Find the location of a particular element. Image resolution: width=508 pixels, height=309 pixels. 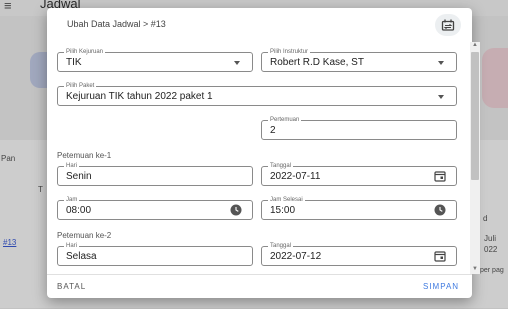

meeting-2-tanggal-field: Tanggal 2022-07-12 is located at coordinates (359, 254).